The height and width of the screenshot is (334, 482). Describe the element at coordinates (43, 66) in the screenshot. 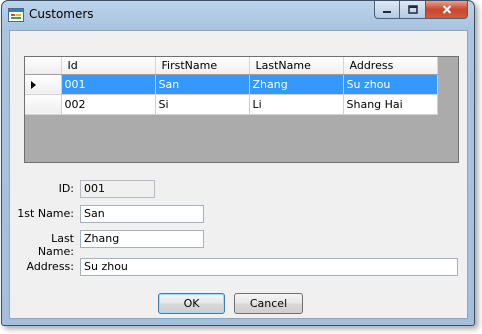

I see `grid-corner-header` at that location.